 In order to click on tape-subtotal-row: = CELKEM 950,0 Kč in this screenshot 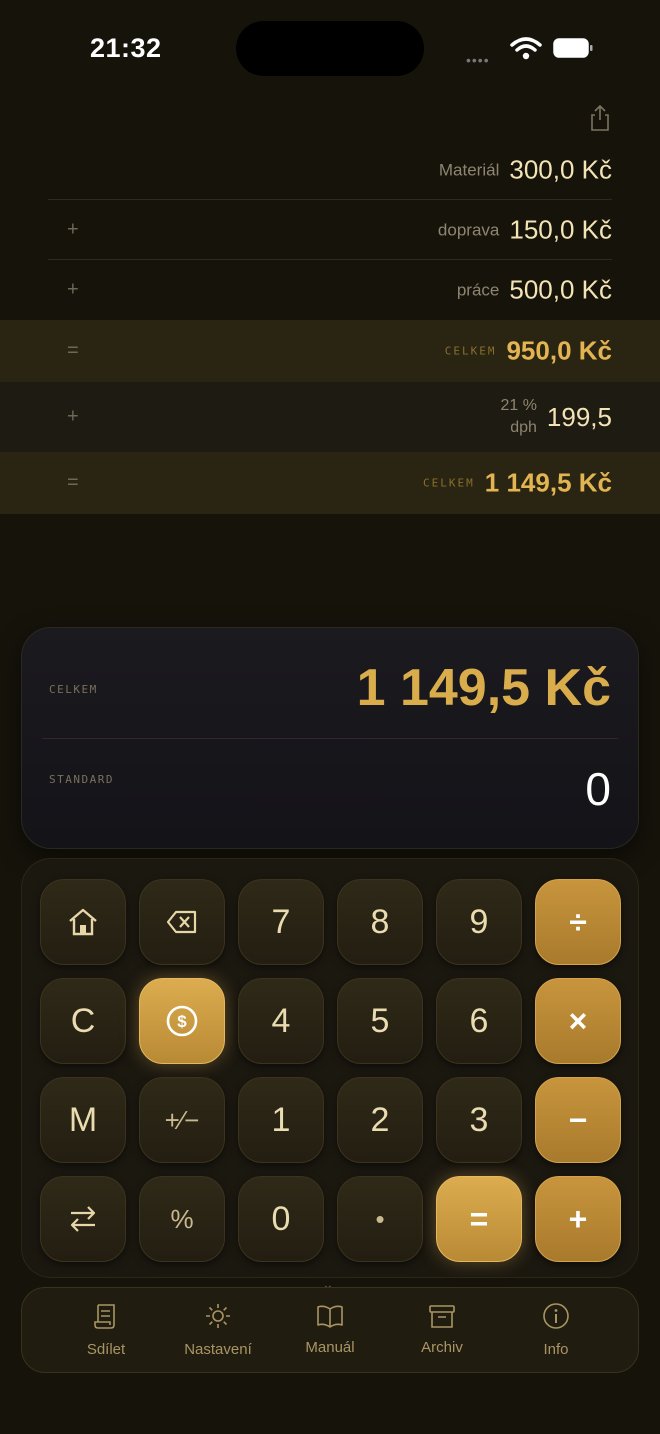, I will do `click(330, 351)`.